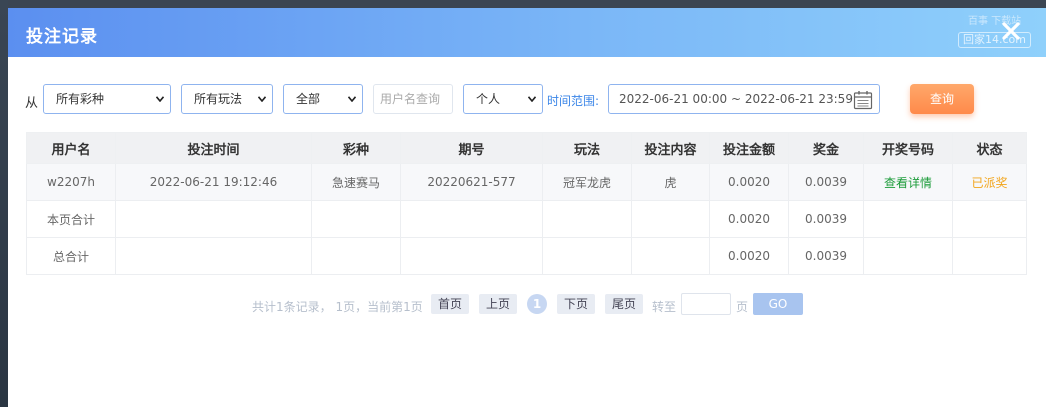  What do you see at coordinates (308, 99) in the screenshot?
I see `status-select-value: 全部` at bounding box center [308, 99].